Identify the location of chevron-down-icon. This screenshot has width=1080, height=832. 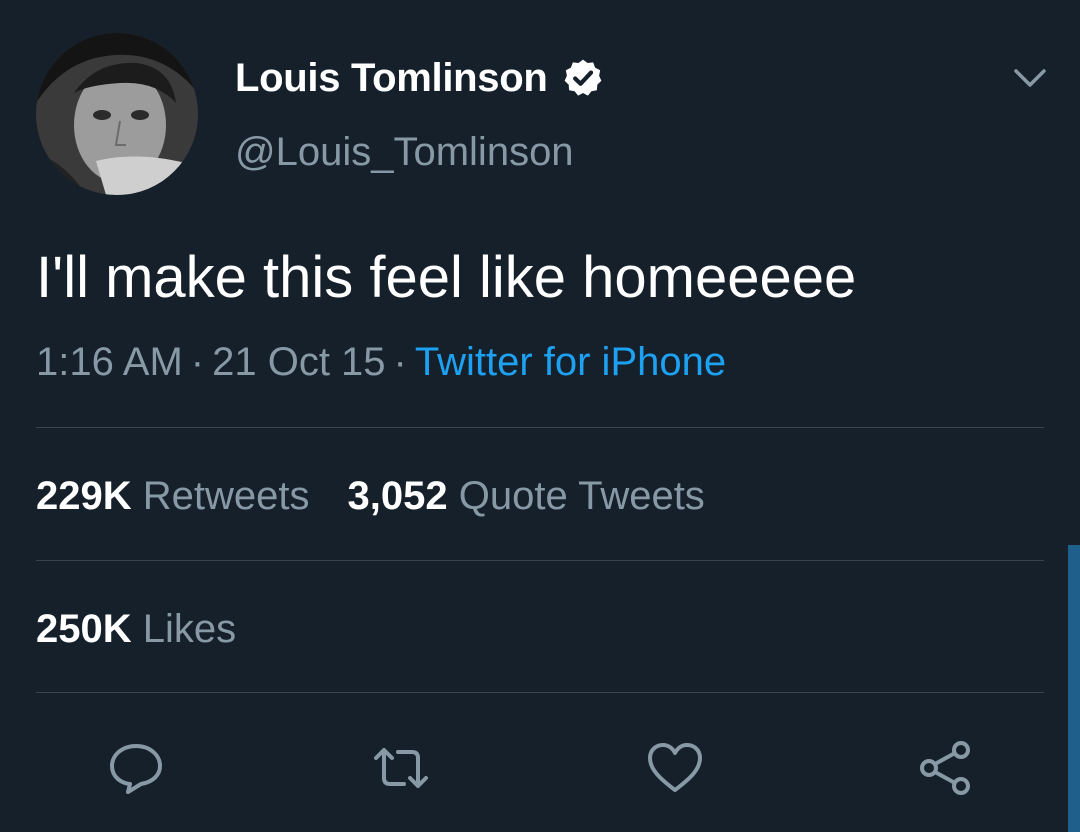
(1030, 78).